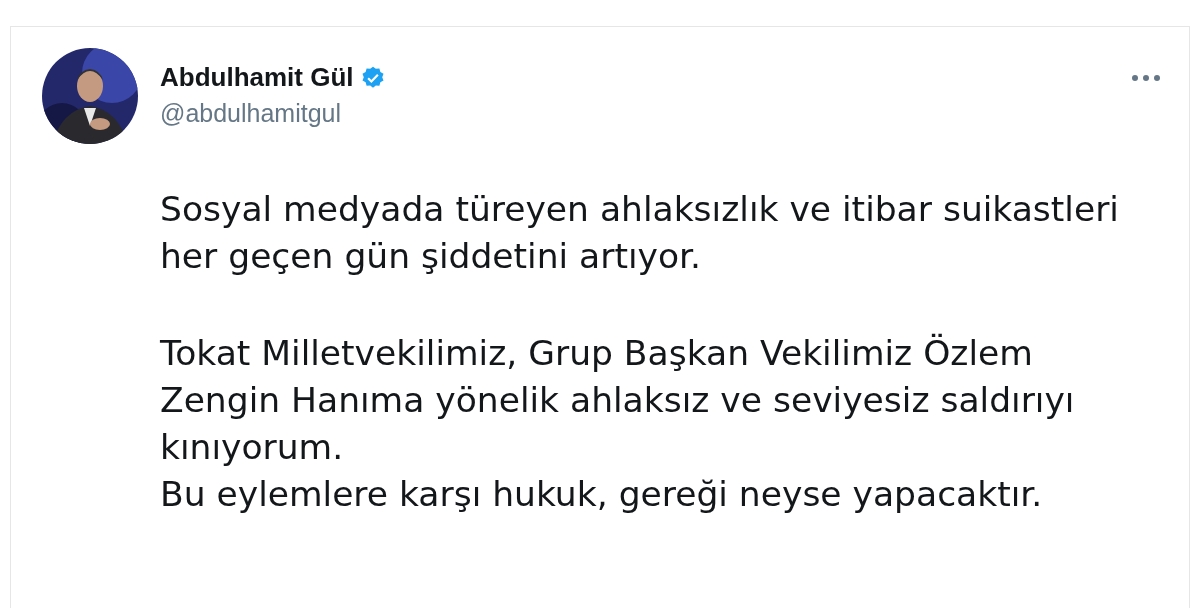 The height and width of the screenshot is (608, 1200). Describe the element at coordinates (257, 77) in the screenshot. I see `author-name: Abdulhamit Gül` at that location.